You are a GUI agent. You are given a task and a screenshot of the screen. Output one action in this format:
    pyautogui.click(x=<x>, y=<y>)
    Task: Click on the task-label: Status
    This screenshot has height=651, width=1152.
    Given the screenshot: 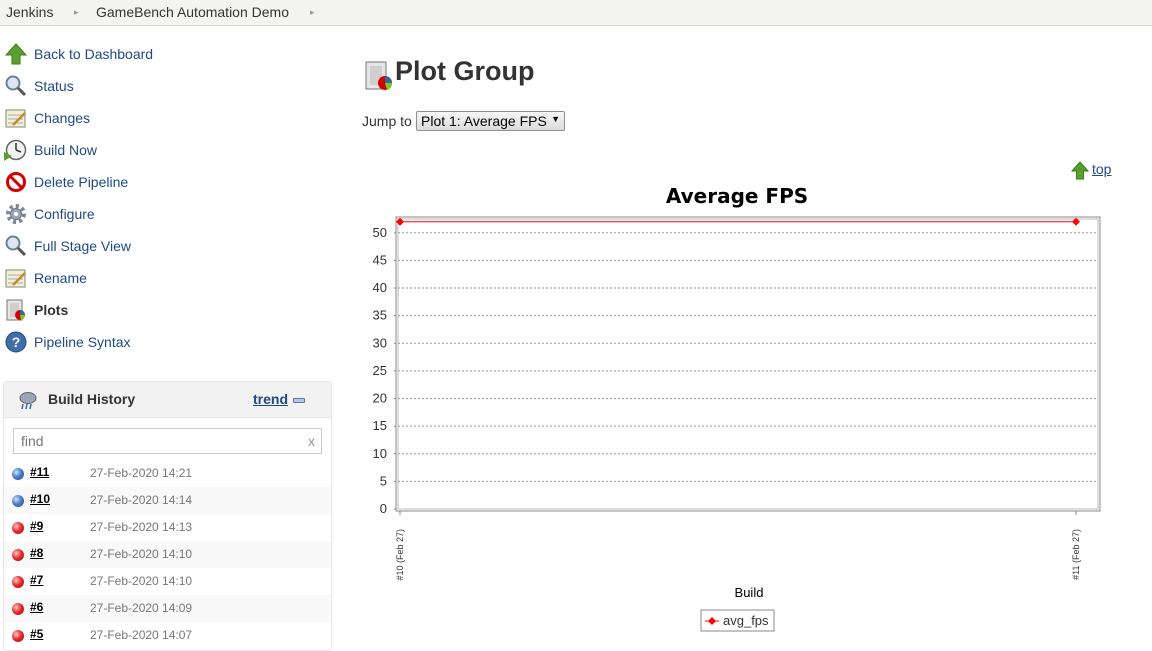 What is the action you would take?
    pyautogui.click(x=54, y=86)
    